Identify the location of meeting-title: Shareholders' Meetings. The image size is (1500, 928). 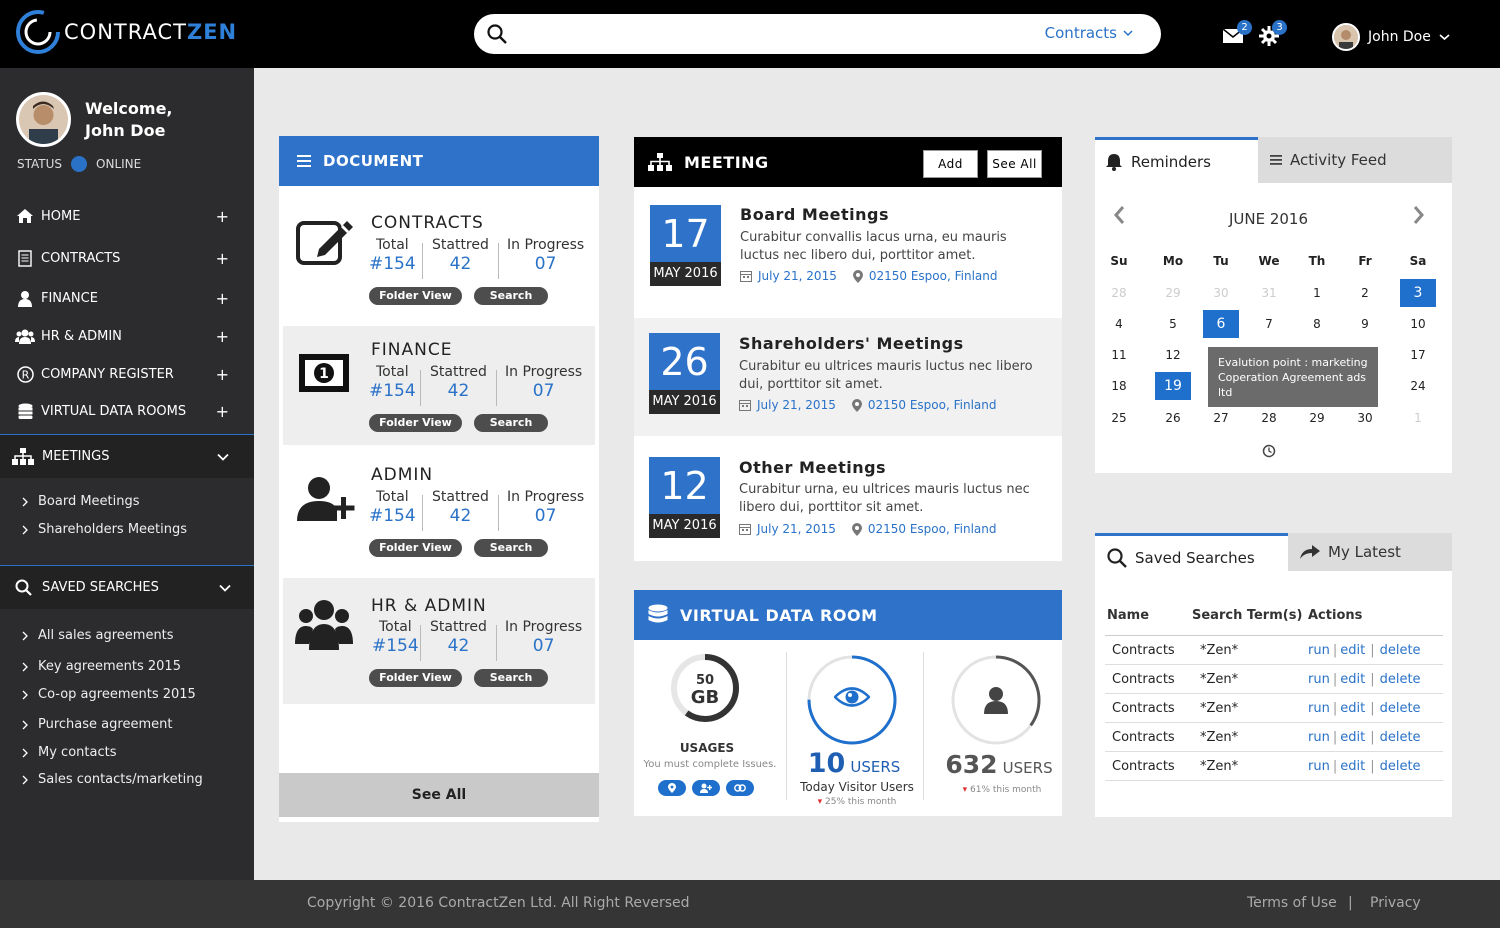
(851, 343).